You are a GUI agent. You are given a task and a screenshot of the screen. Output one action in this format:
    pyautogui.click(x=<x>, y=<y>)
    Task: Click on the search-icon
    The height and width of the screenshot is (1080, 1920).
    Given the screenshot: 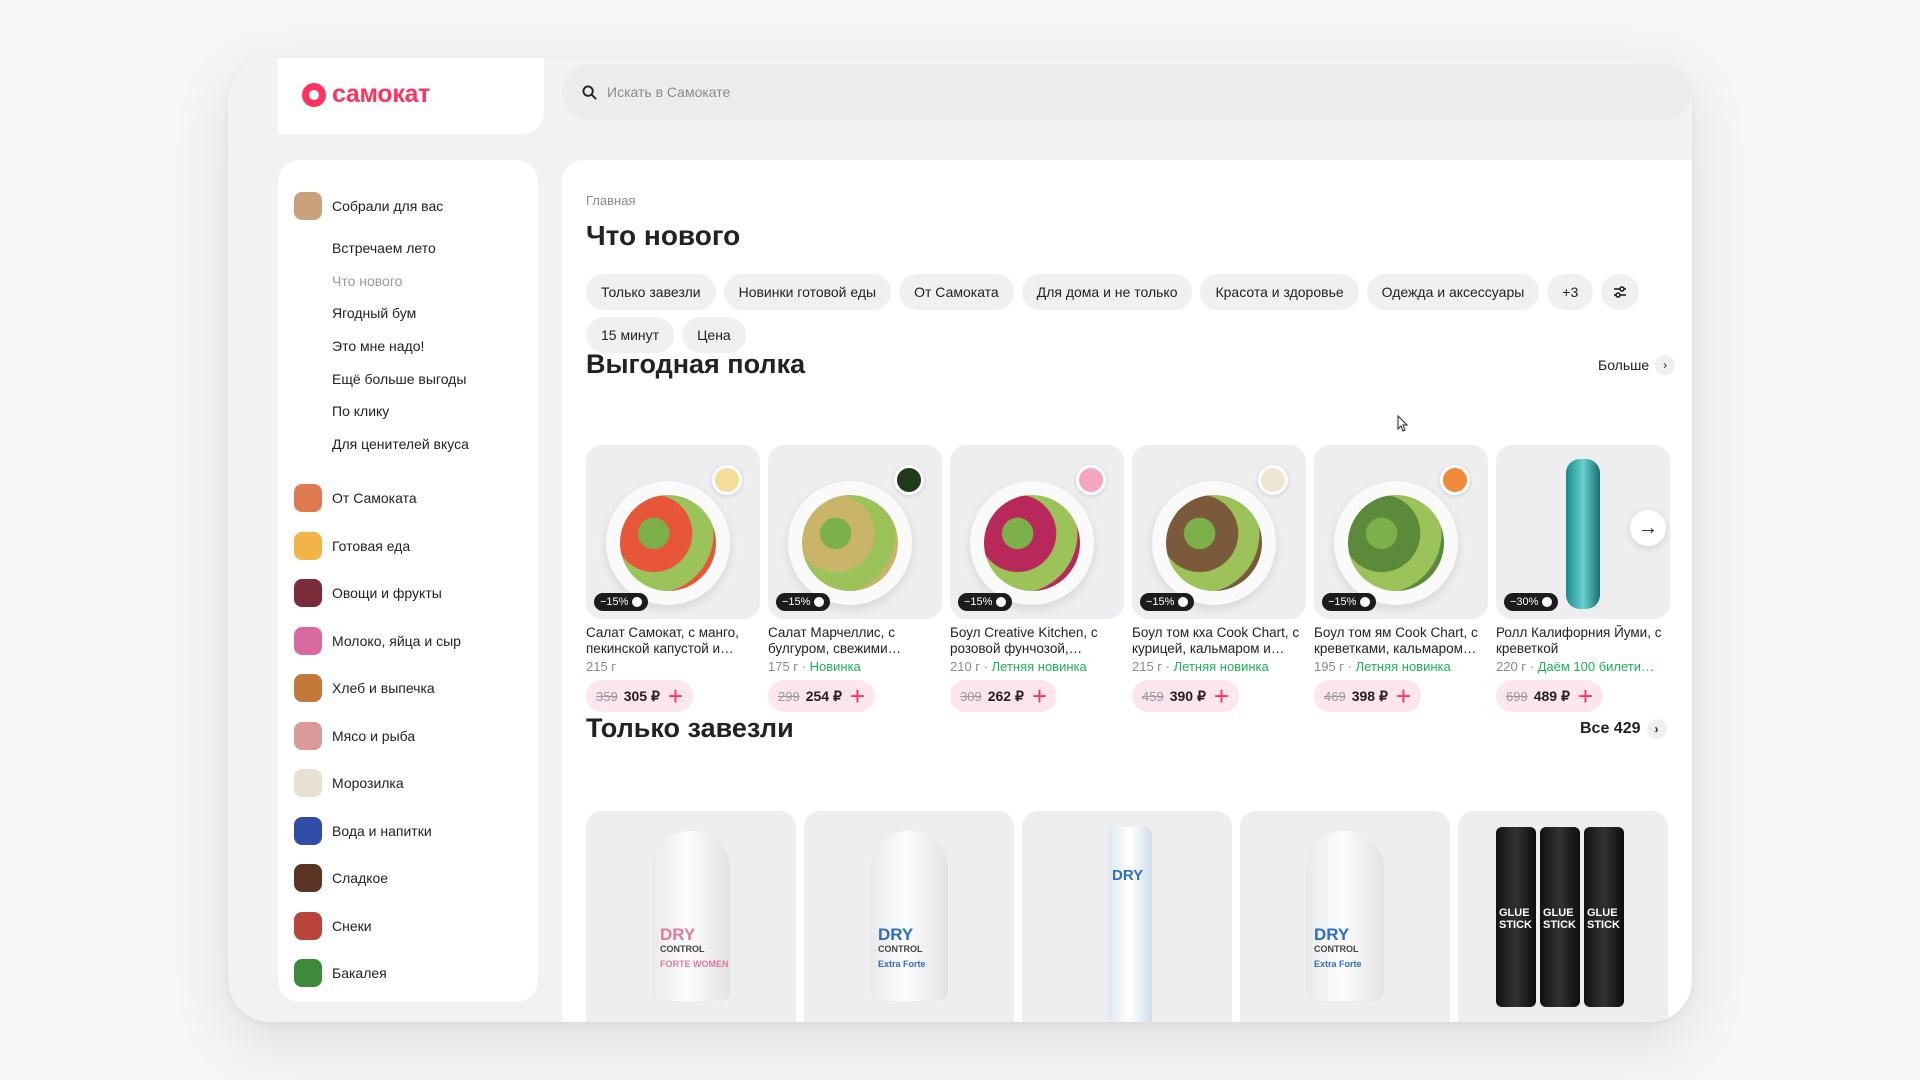 What is the action you would take?
    pyautogui.click(x=589, y=92)
    